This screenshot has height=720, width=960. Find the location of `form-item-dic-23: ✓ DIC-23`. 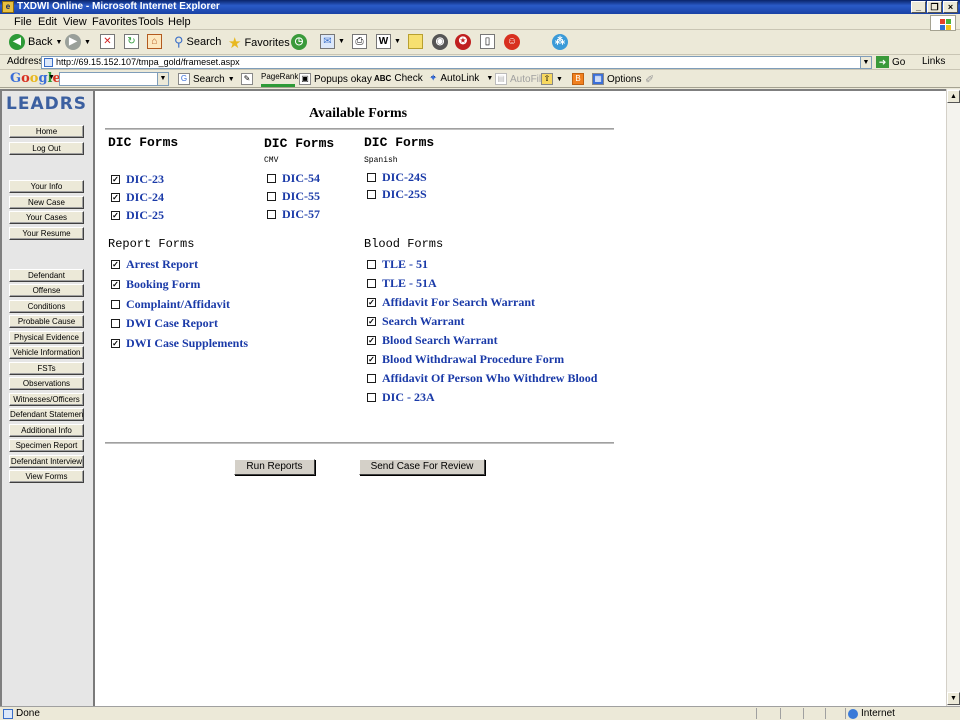

form-item-dic-23: ✓ DIC-23 is located at coordinates (137, 179).